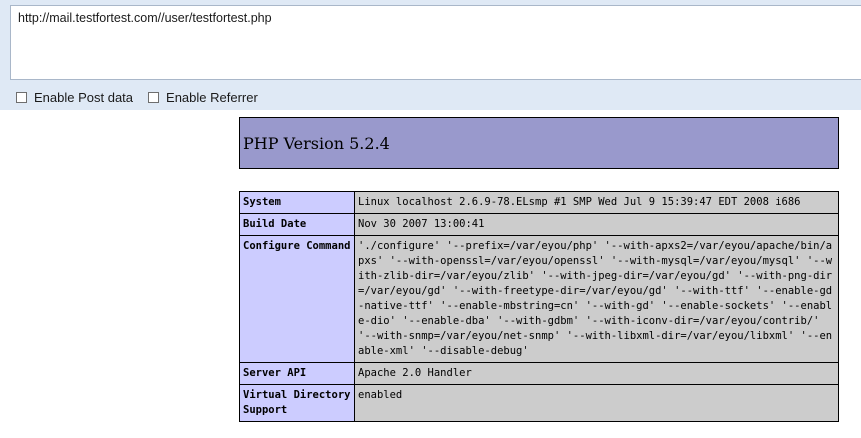  What do you see at coordinates (297, 202) in the screenshot?
I see `row-key: System` at bounding box center [297, 202].